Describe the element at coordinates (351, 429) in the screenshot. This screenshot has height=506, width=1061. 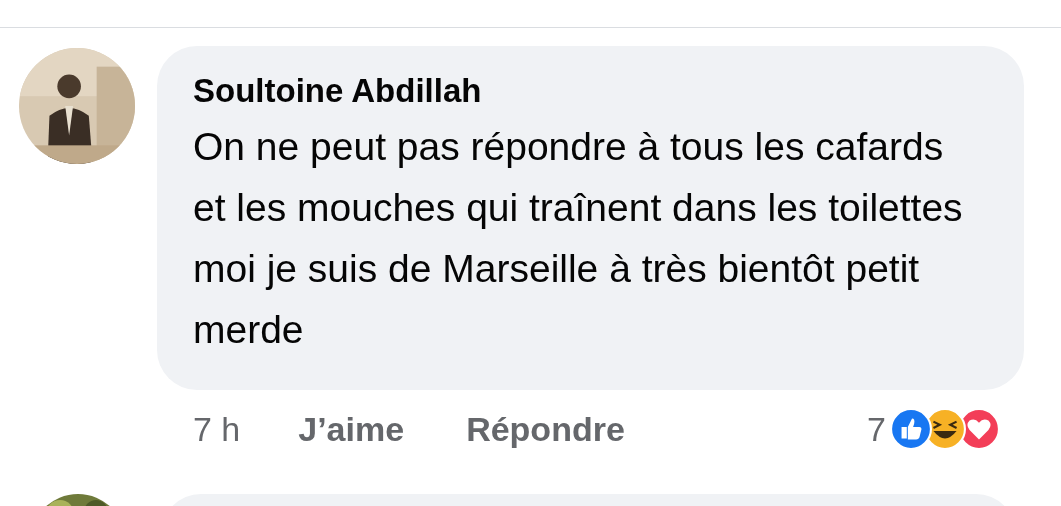
I see `comment-action: J’aime` at that location.